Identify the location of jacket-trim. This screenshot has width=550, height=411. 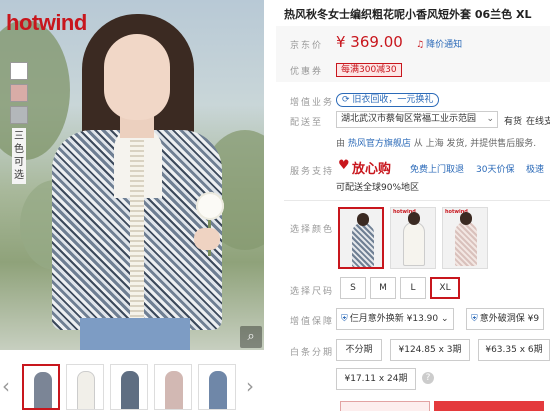
(137, 230).